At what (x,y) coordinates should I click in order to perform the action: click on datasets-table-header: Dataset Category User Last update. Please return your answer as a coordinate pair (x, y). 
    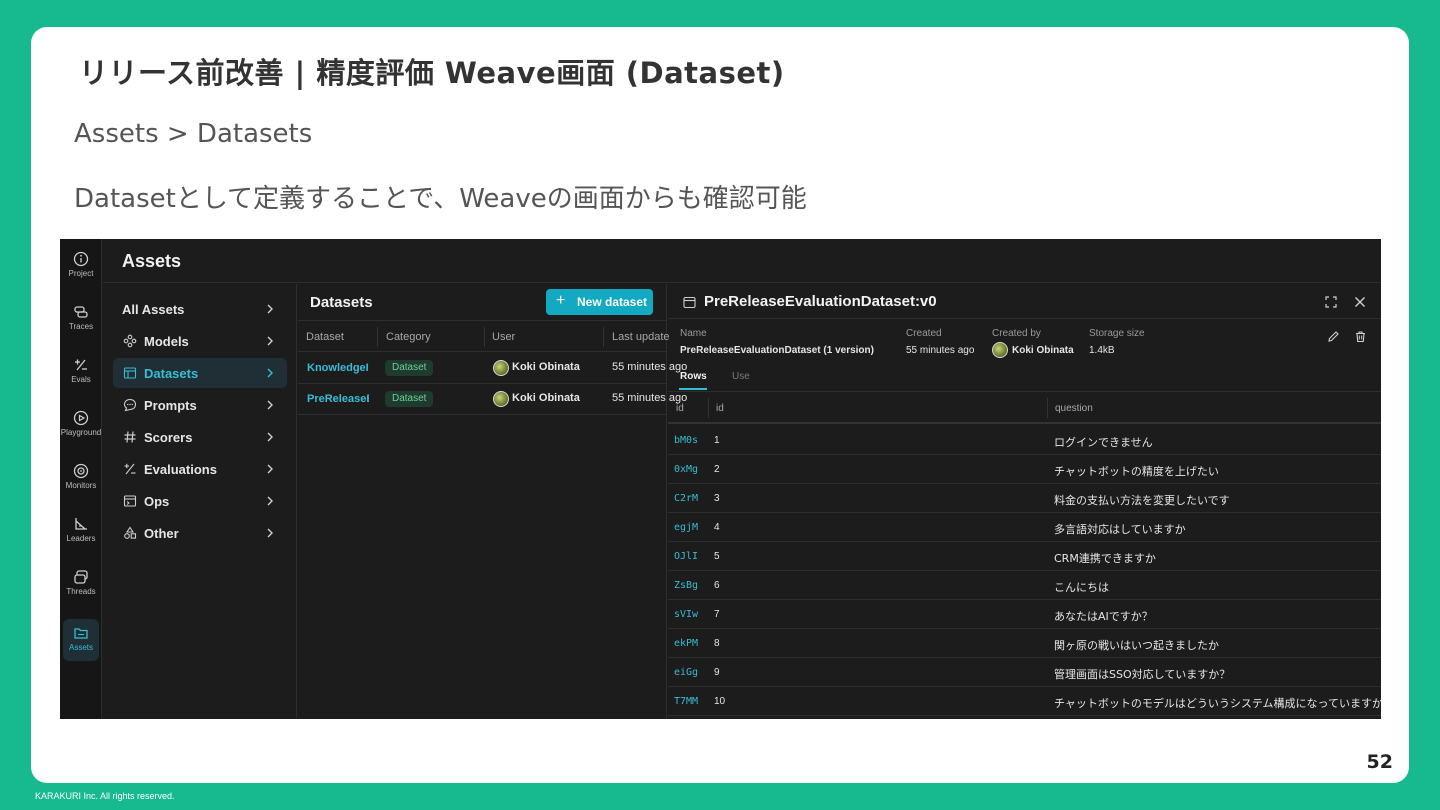
    Looking at the image, I should click on (484, 336).